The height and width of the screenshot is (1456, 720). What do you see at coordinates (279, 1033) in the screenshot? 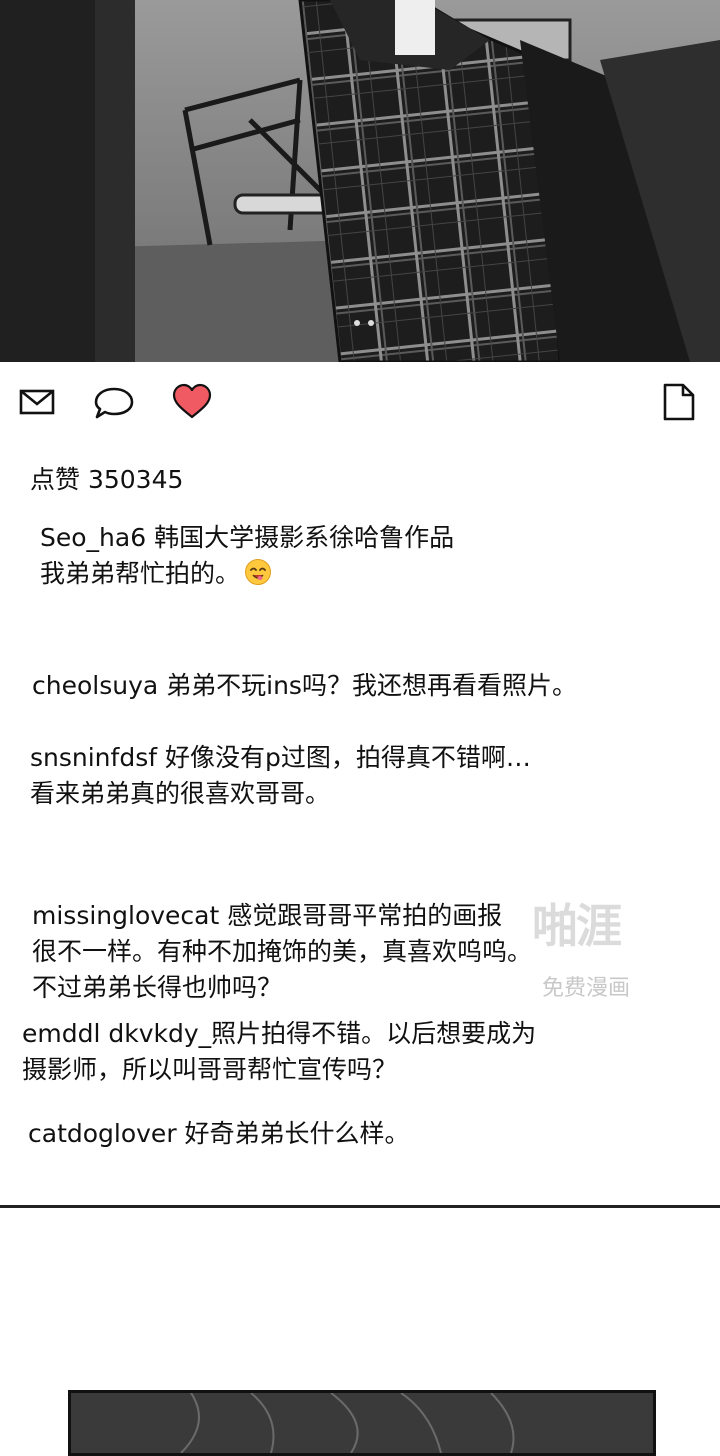
I see `comment-line: emddl dkvkdy_照片拍得不错。以后想要成为` at bounding box center [279, 1033].